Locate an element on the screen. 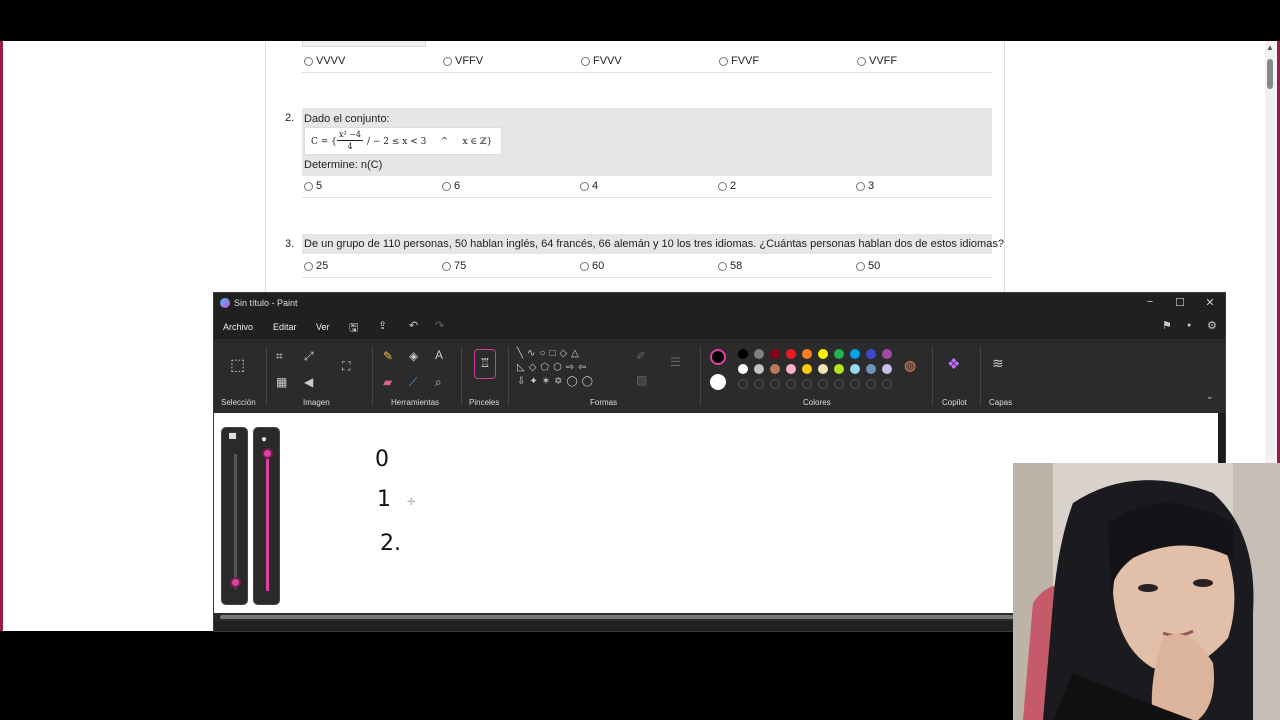 This screenshot has height=720, width=1280. option-1-c: FVVV is located at coordinates (601, 61).